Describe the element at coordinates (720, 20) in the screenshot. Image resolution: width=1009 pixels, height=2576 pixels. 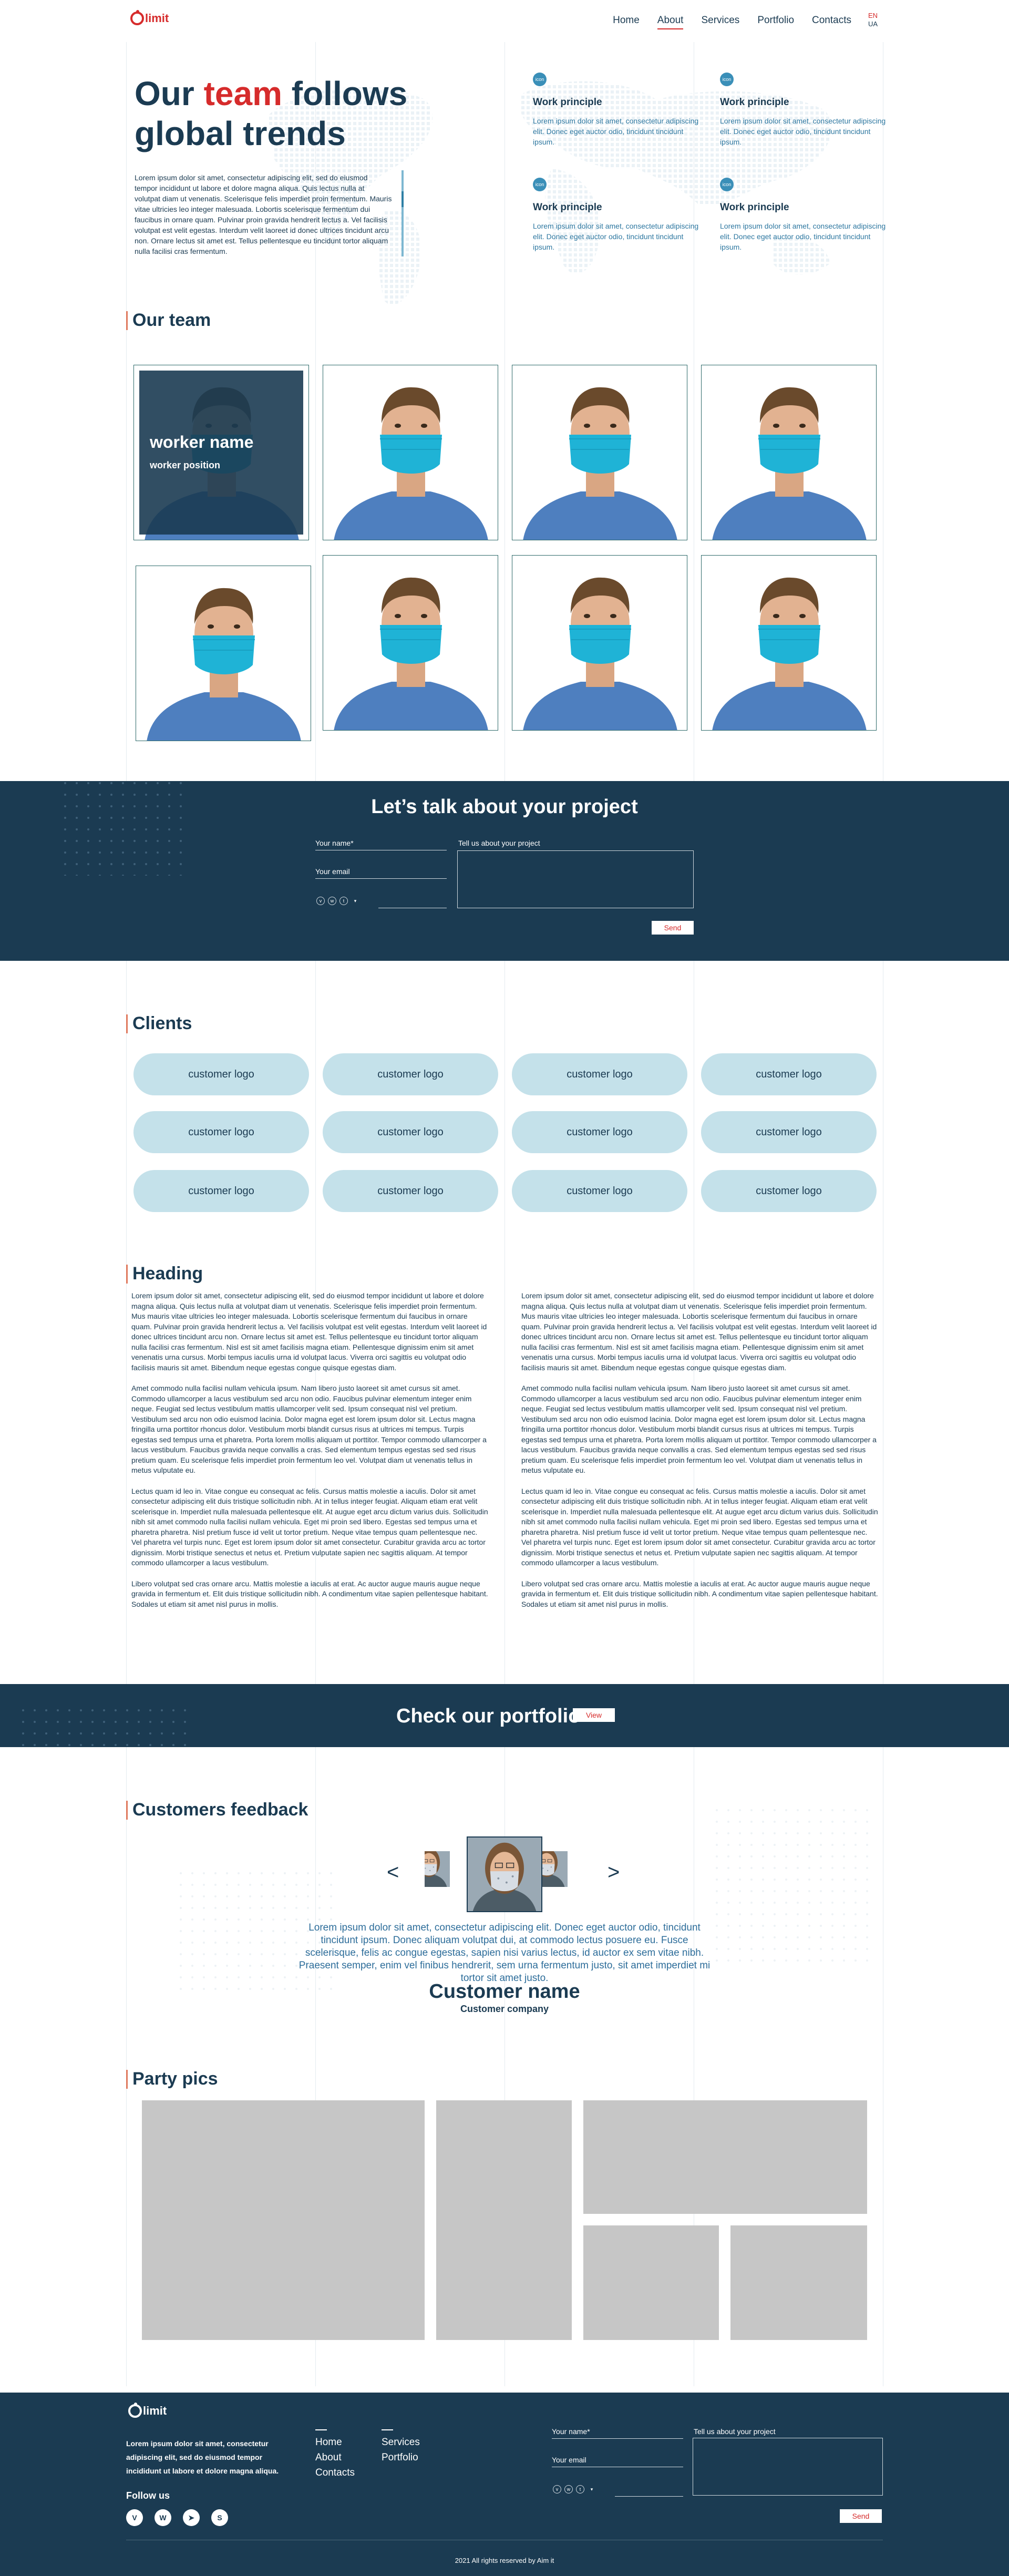
I see `nav-services: Services` at that location.